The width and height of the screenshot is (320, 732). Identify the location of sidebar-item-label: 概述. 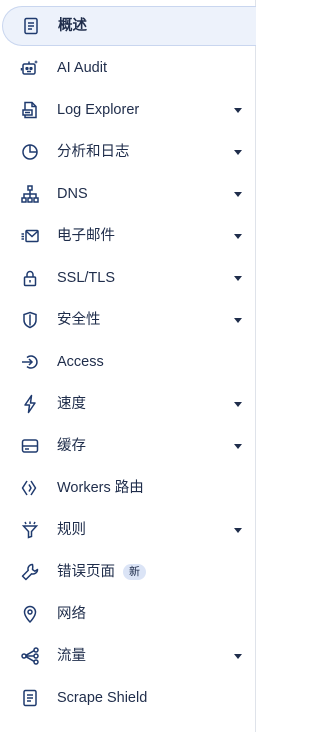
(72, 26).